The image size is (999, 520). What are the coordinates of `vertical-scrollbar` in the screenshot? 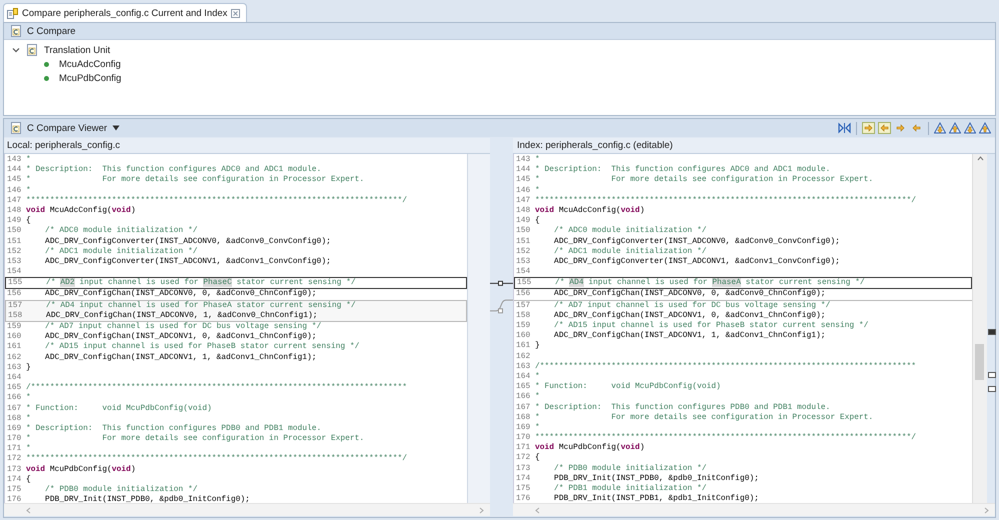 It's located at (979, 328).